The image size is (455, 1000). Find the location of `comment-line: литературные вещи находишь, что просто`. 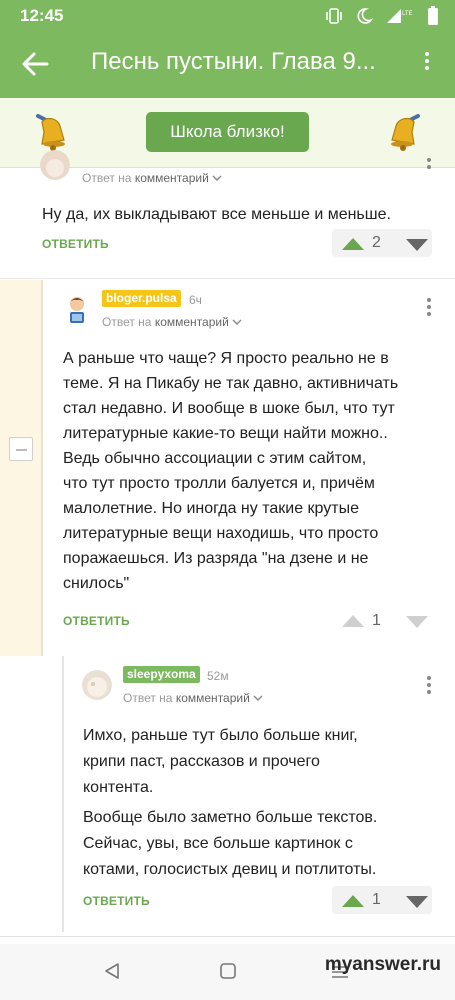

comment-line: литературные вещи находишь, что просто is located at coordinates (221, 533).